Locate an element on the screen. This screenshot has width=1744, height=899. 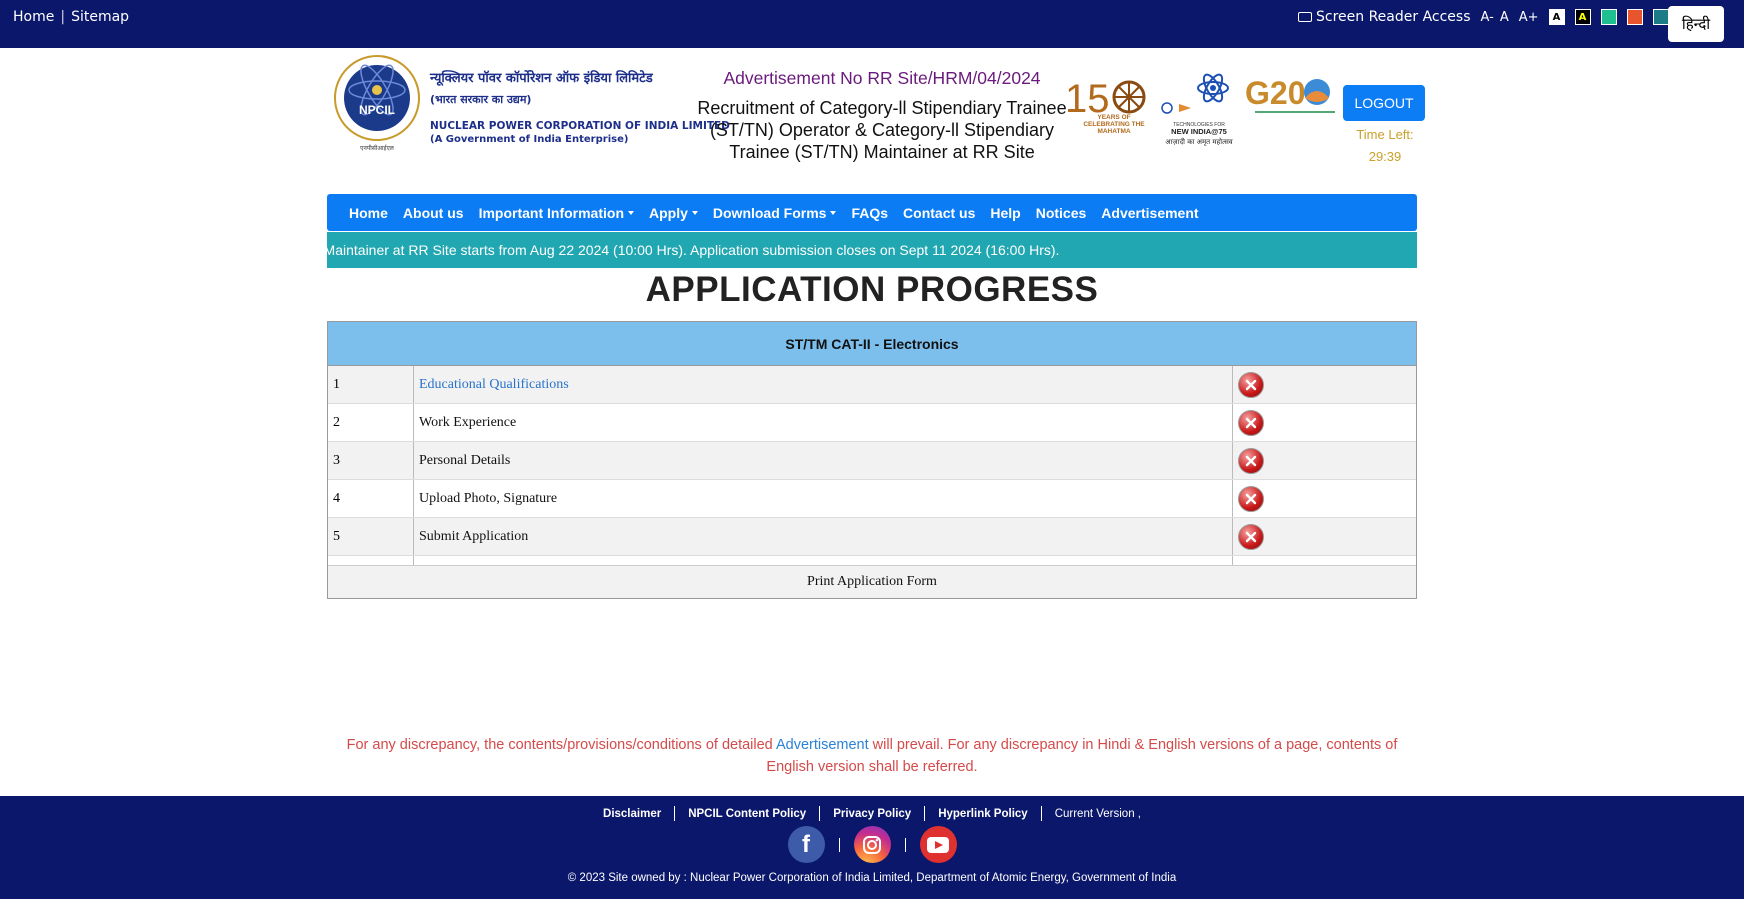
table-row: 1 Educational Qualifications is located at coordinates (872, 385).